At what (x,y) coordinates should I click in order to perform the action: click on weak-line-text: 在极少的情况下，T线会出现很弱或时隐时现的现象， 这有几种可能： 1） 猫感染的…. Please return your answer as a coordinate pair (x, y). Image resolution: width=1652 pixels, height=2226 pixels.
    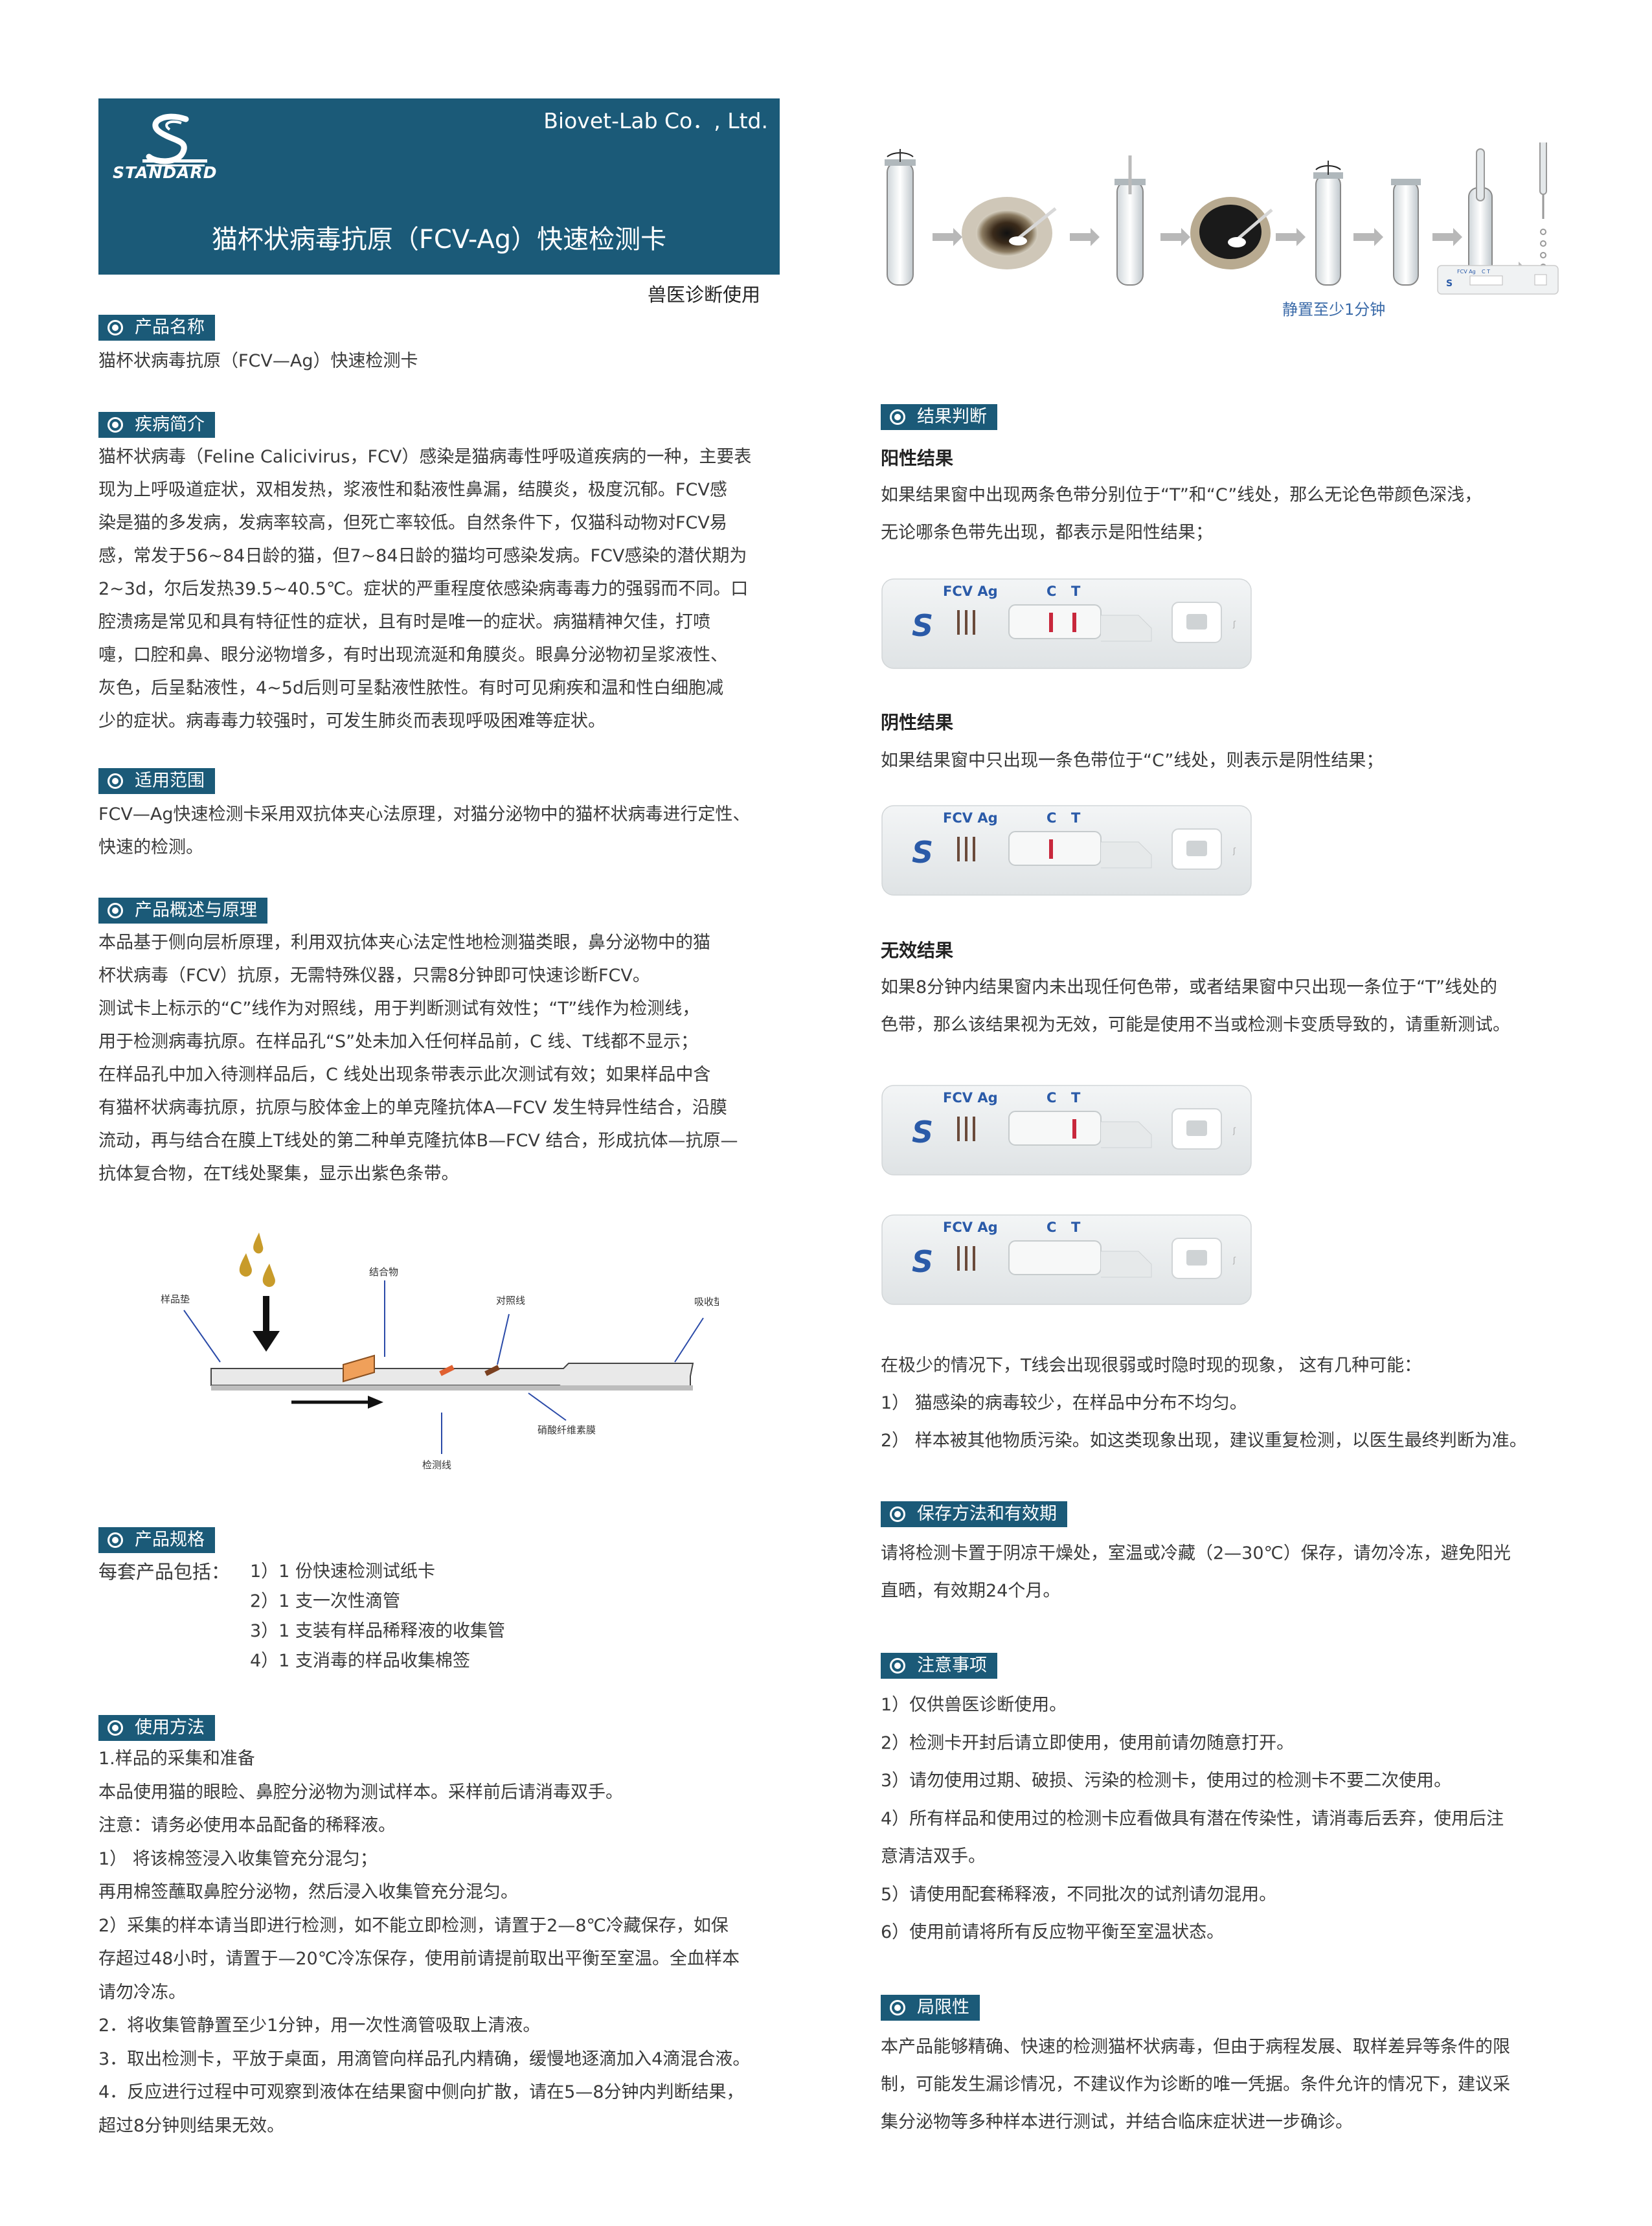
    Looking at the image, I should click on (1204, 1403).